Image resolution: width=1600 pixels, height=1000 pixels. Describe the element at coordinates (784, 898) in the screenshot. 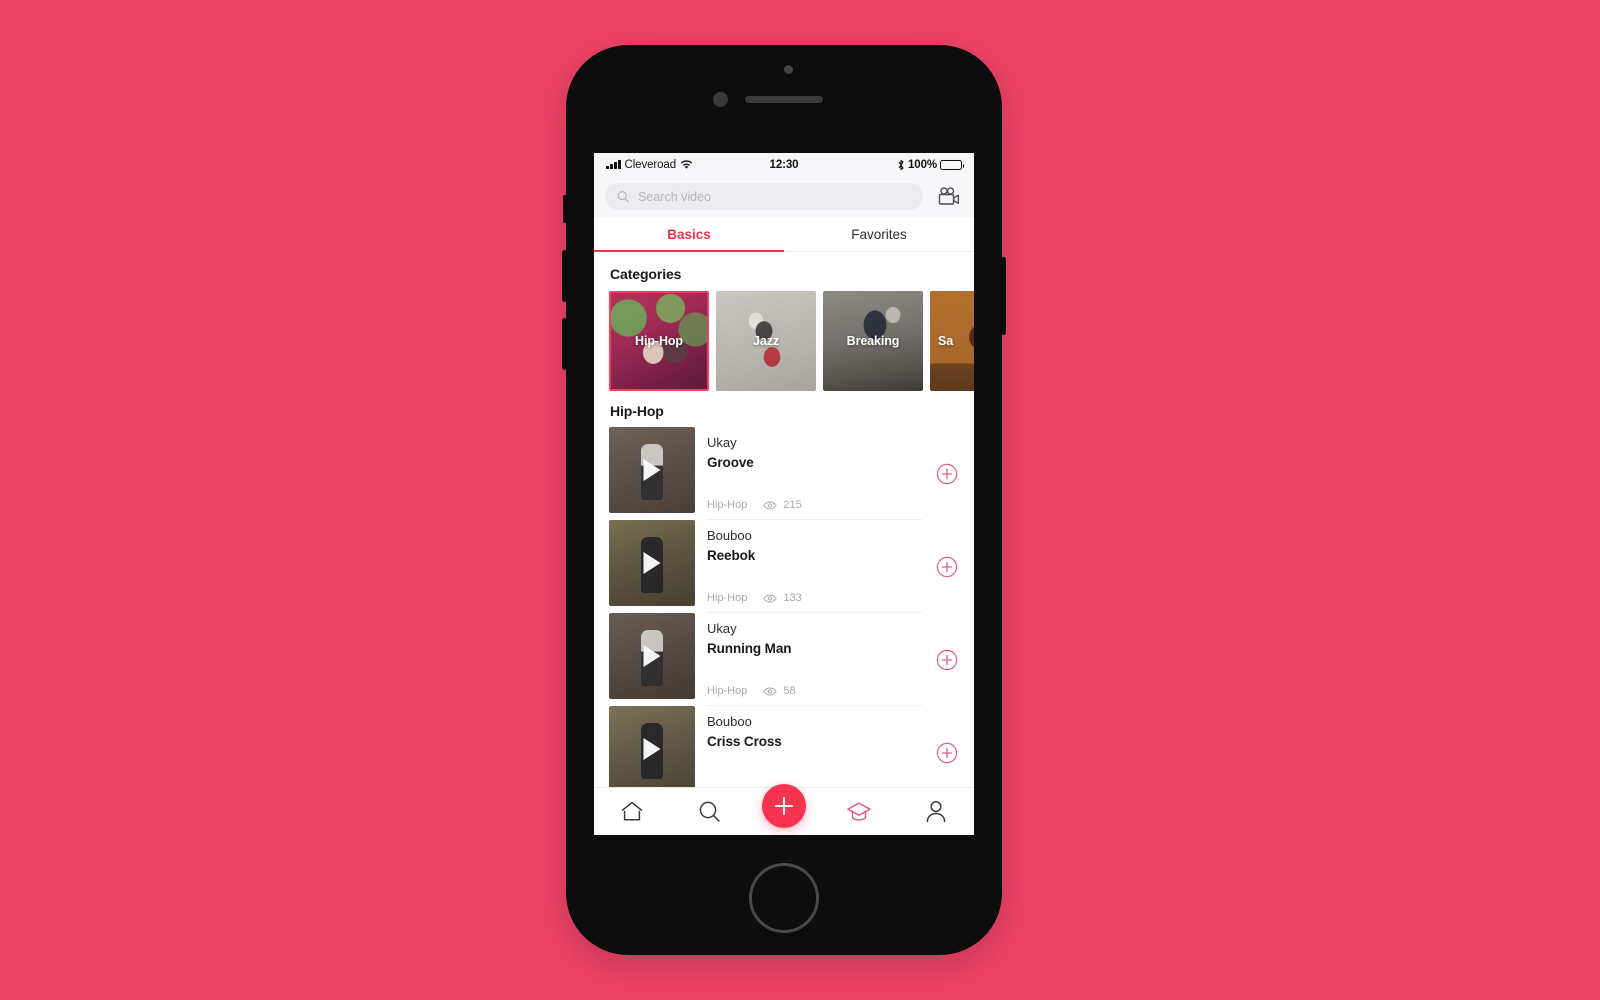

I see `home-button` at that location.